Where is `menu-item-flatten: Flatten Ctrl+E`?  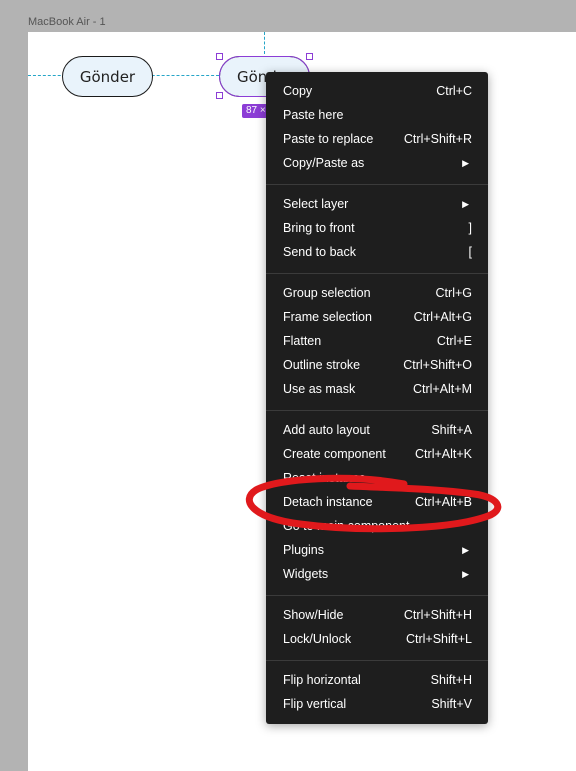 menu-item-flatten: Flatten Ctrl+E is located at coordinates (377, 341).